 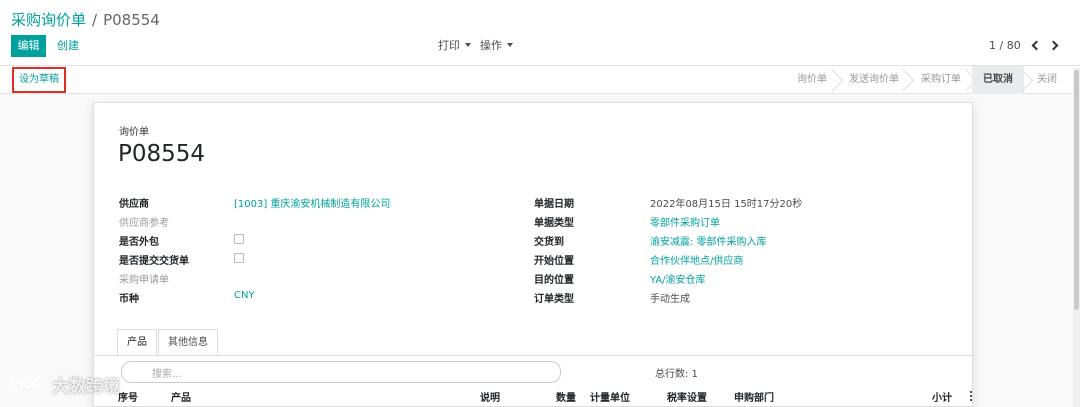 I want to click on chevron-right-icon, so click(x=1053, y=45).